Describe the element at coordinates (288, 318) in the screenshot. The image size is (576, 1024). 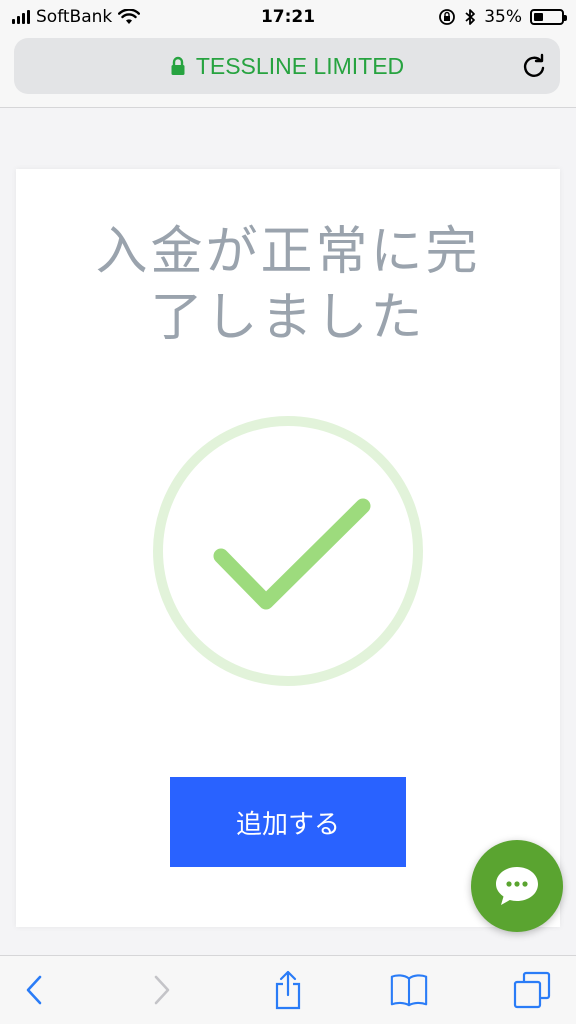
I see `title-line-2: 了しました` at that location.